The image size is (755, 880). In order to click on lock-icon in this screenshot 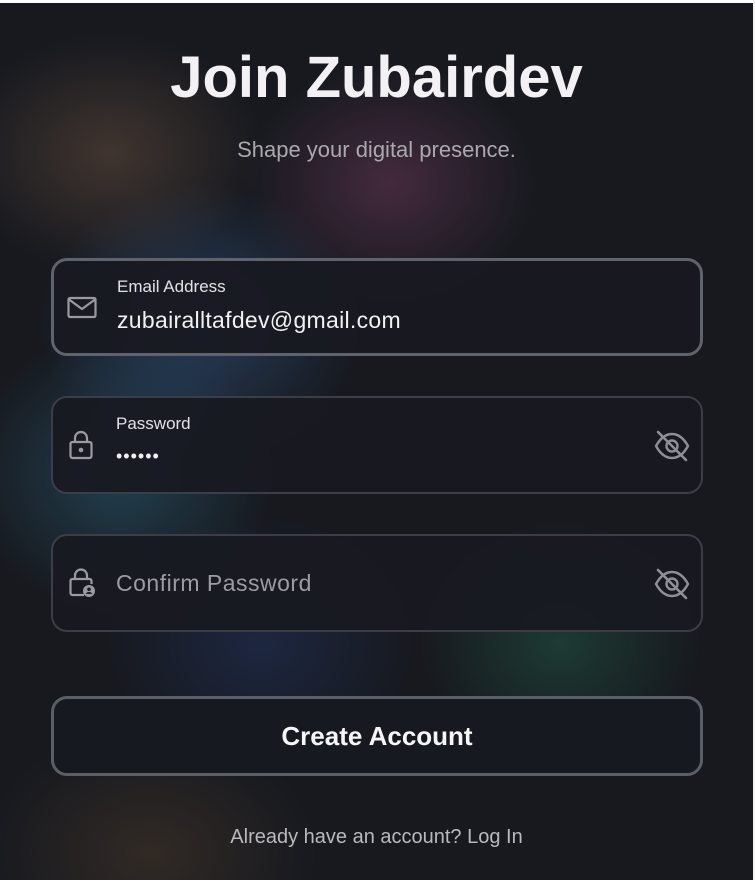, I will do `click(81, 444)`.